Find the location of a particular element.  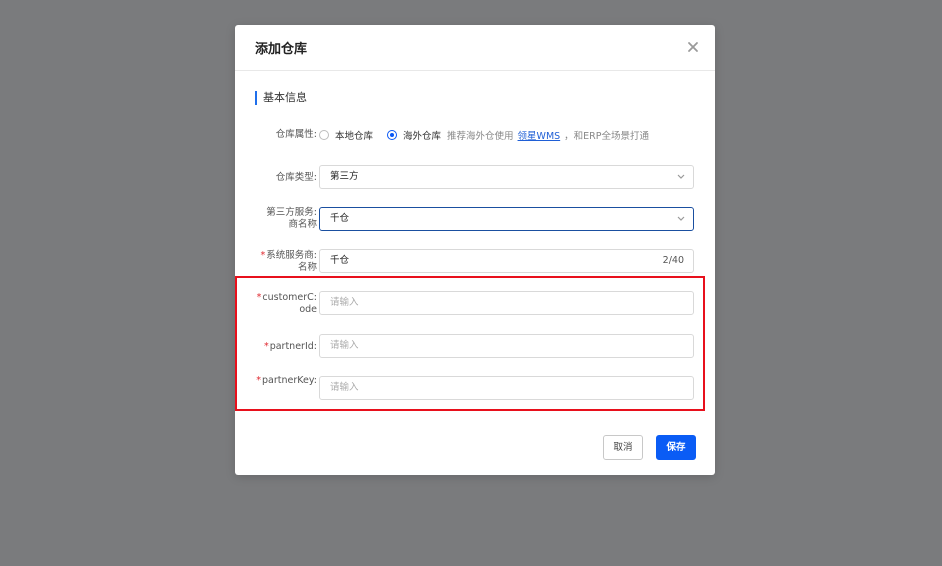

warehouse-attr-radio-group: 本地仓库 海外仓库 推荐海外仓使用 领星WMS ，和ERP全场景打通 is located at coordinates (484, 135).